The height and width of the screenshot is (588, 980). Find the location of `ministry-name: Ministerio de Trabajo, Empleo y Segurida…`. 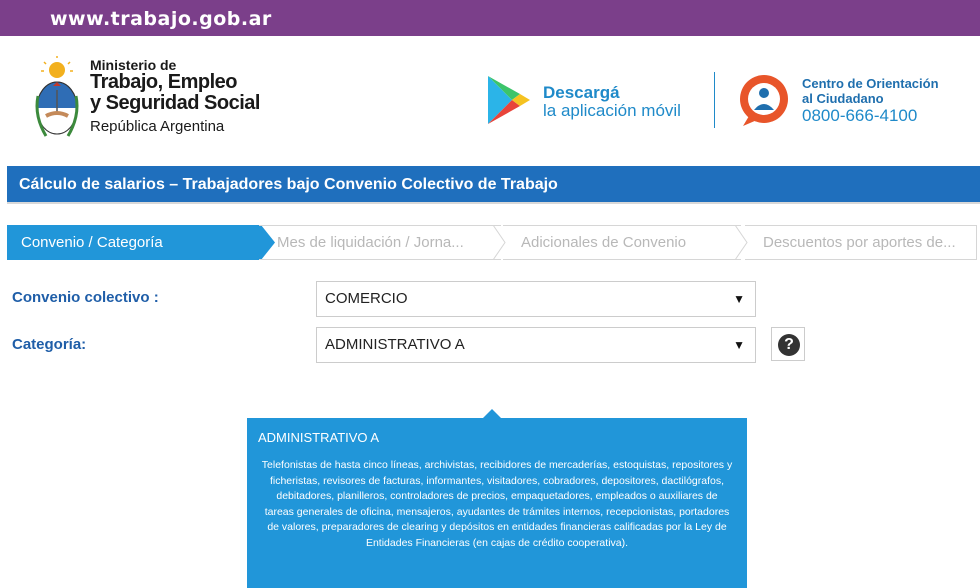

ministry-name: Ministerio de Trabajo, Empleo y Segurida… is located at coordinates (175, 99).